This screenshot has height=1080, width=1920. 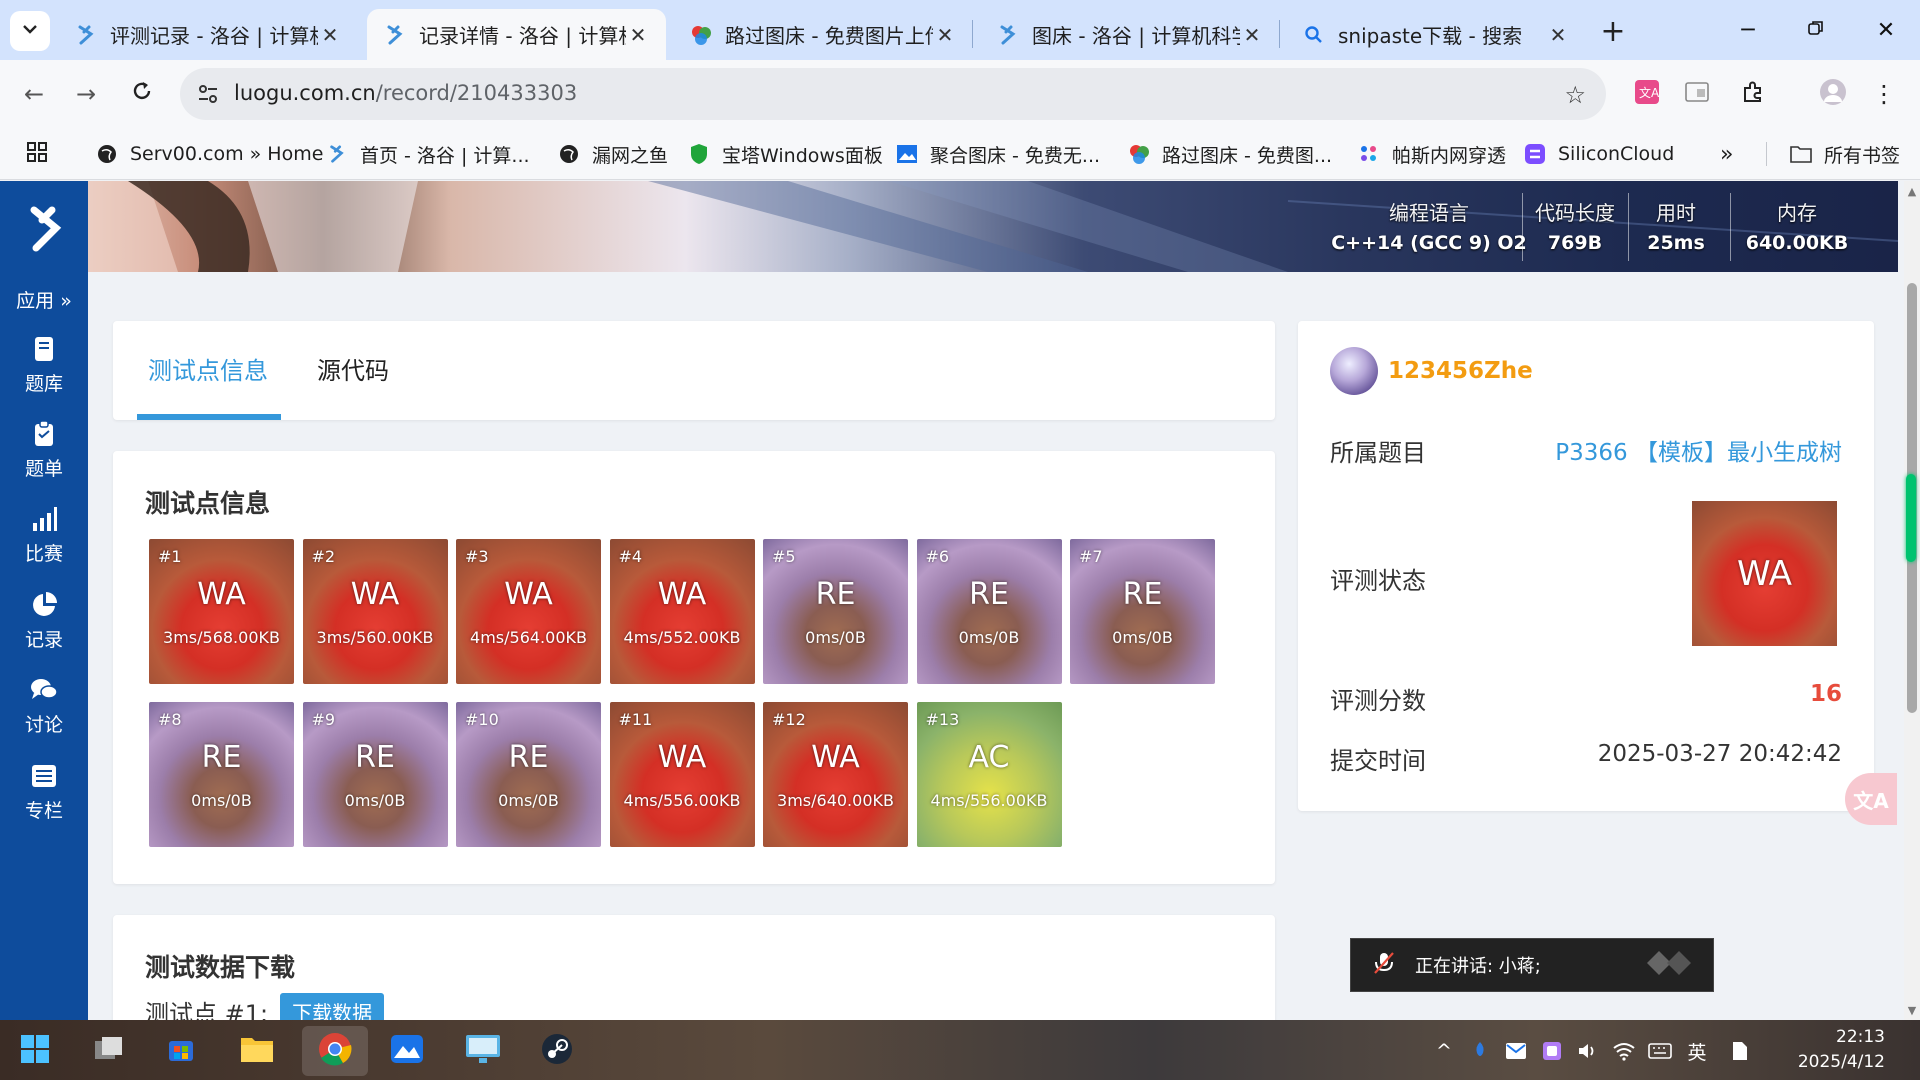 I want to click on testcase-cell: #4 WA 4ms/552.00KB, so click(x=682, y=611).